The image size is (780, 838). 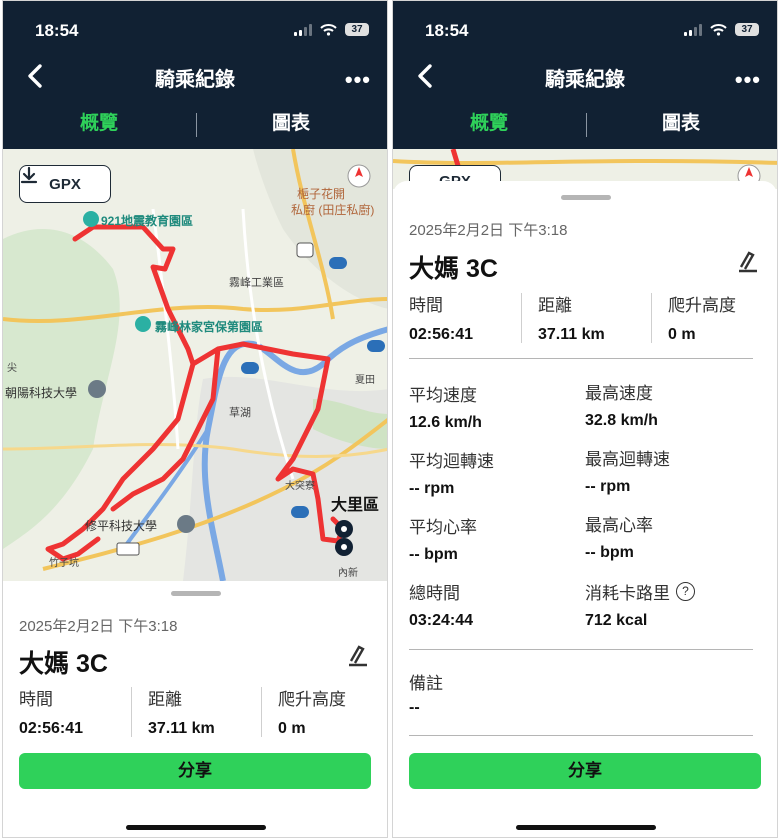 What do you see at coordinates (433, 554) in the screenshot?
I see `avg-hr-value: -- bpm` at bounding box center [433, 554].